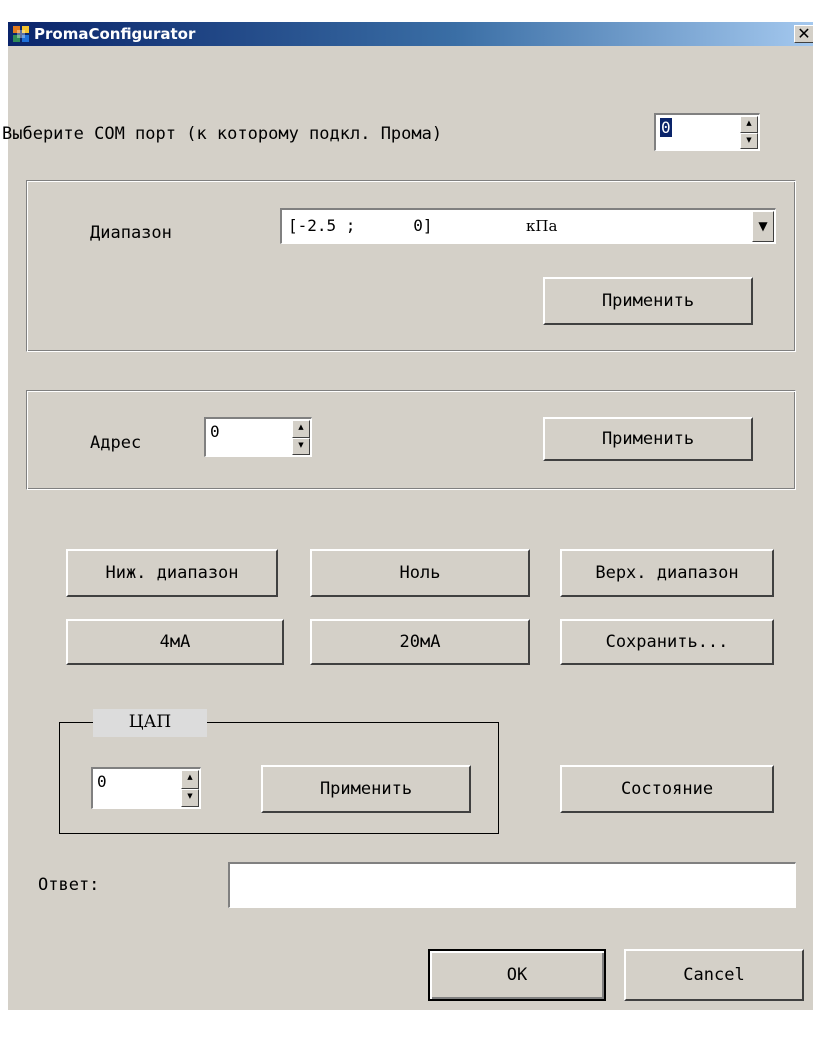  I want to click on range-select: [-2.5 ; 0] кПа ▼, so click(528, 226).